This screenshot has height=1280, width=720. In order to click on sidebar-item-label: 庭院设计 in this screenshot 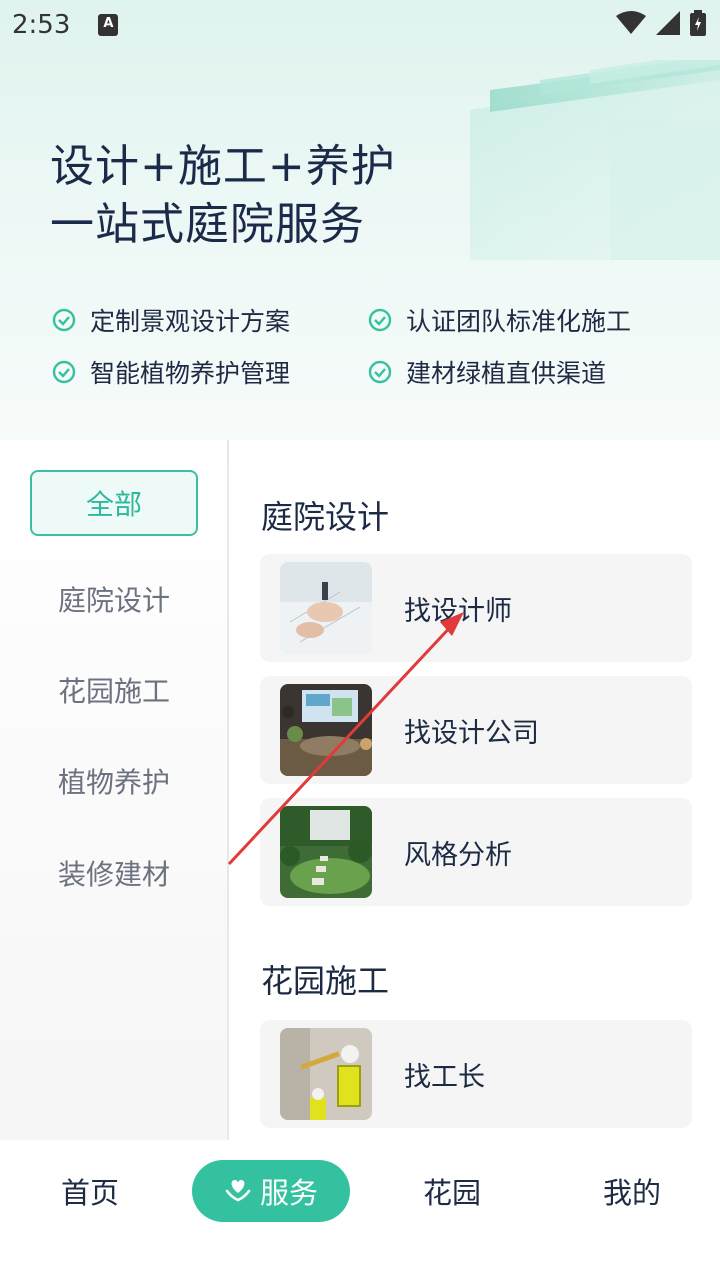, I will do `click(113, 600)`.